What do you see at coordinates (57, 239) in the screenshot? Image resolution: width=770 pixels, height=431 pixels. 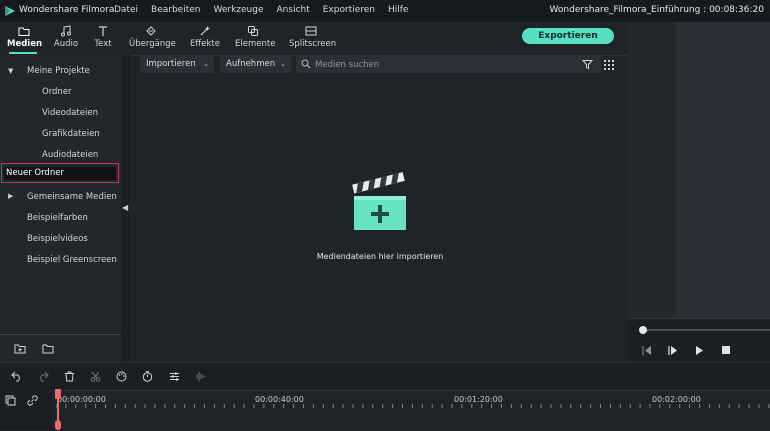 I see `tree-item-beispielvideos: Beispielvideos` at bounding box center [57, 239].